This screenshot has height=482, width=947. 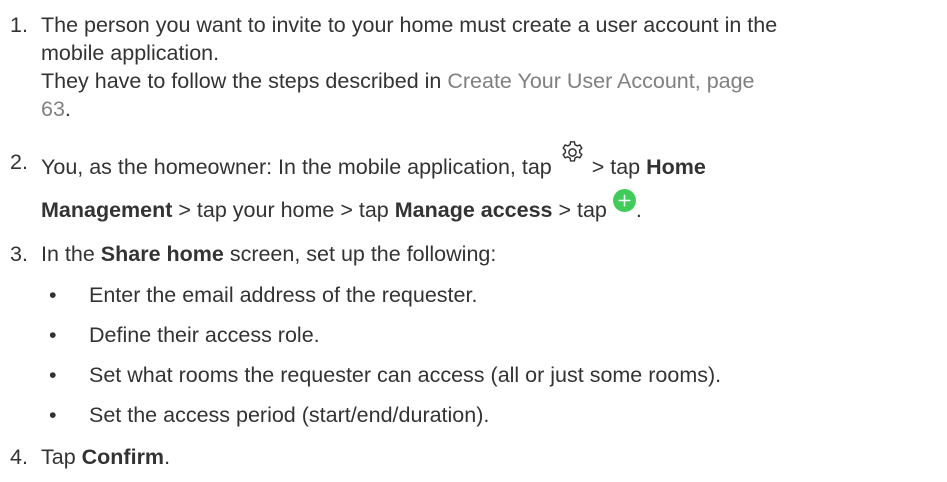 I want to click on cross-reference-link: Create Your User Account, page, so click(x=600, y=81).